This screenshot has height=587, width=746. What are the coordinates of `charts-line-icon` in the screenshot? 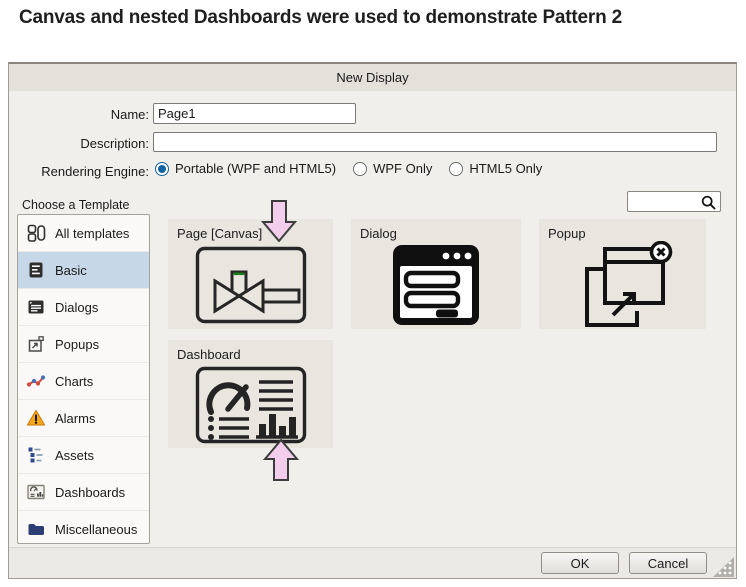 It's located at (36, 381).